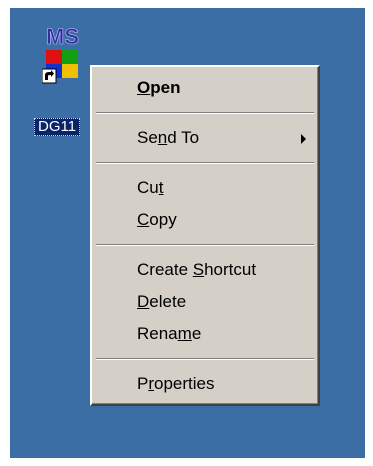  I want to click on menu-item-open: Open, so click(205, 88).